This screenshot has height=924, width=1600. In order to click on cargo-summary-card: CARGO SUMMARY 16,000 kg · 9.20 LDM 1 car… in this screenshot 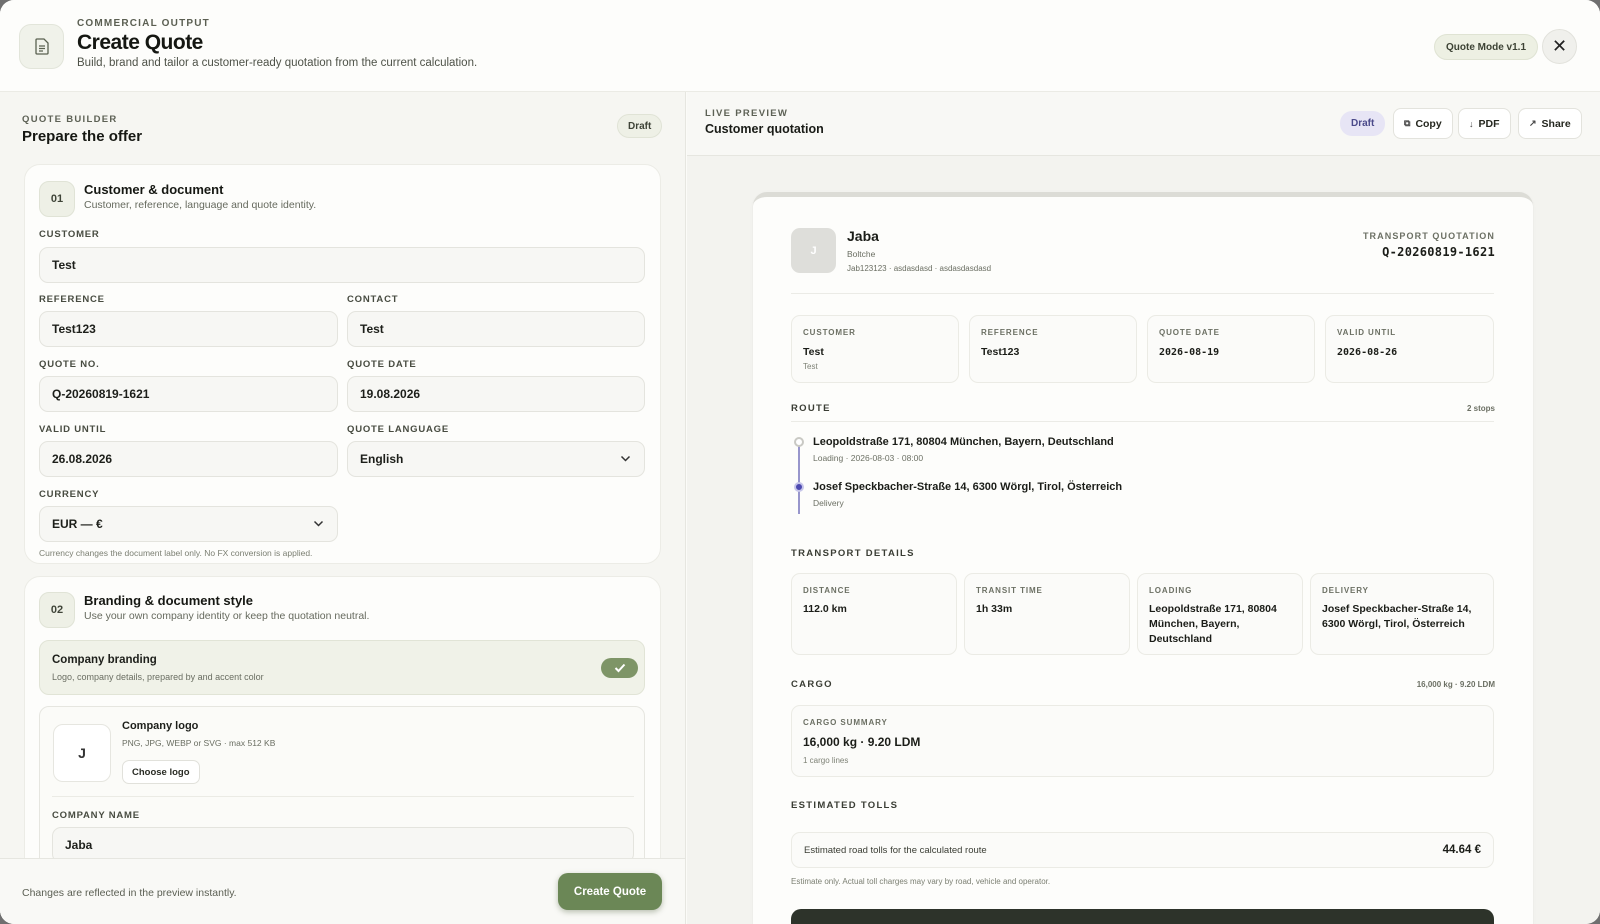, I will do `click(1142, 741)`.